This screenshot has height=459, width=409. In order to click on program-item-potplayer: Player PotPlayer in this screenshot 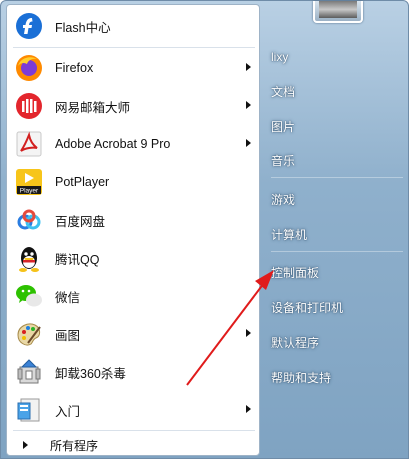, I will do `click(134, 182)`.